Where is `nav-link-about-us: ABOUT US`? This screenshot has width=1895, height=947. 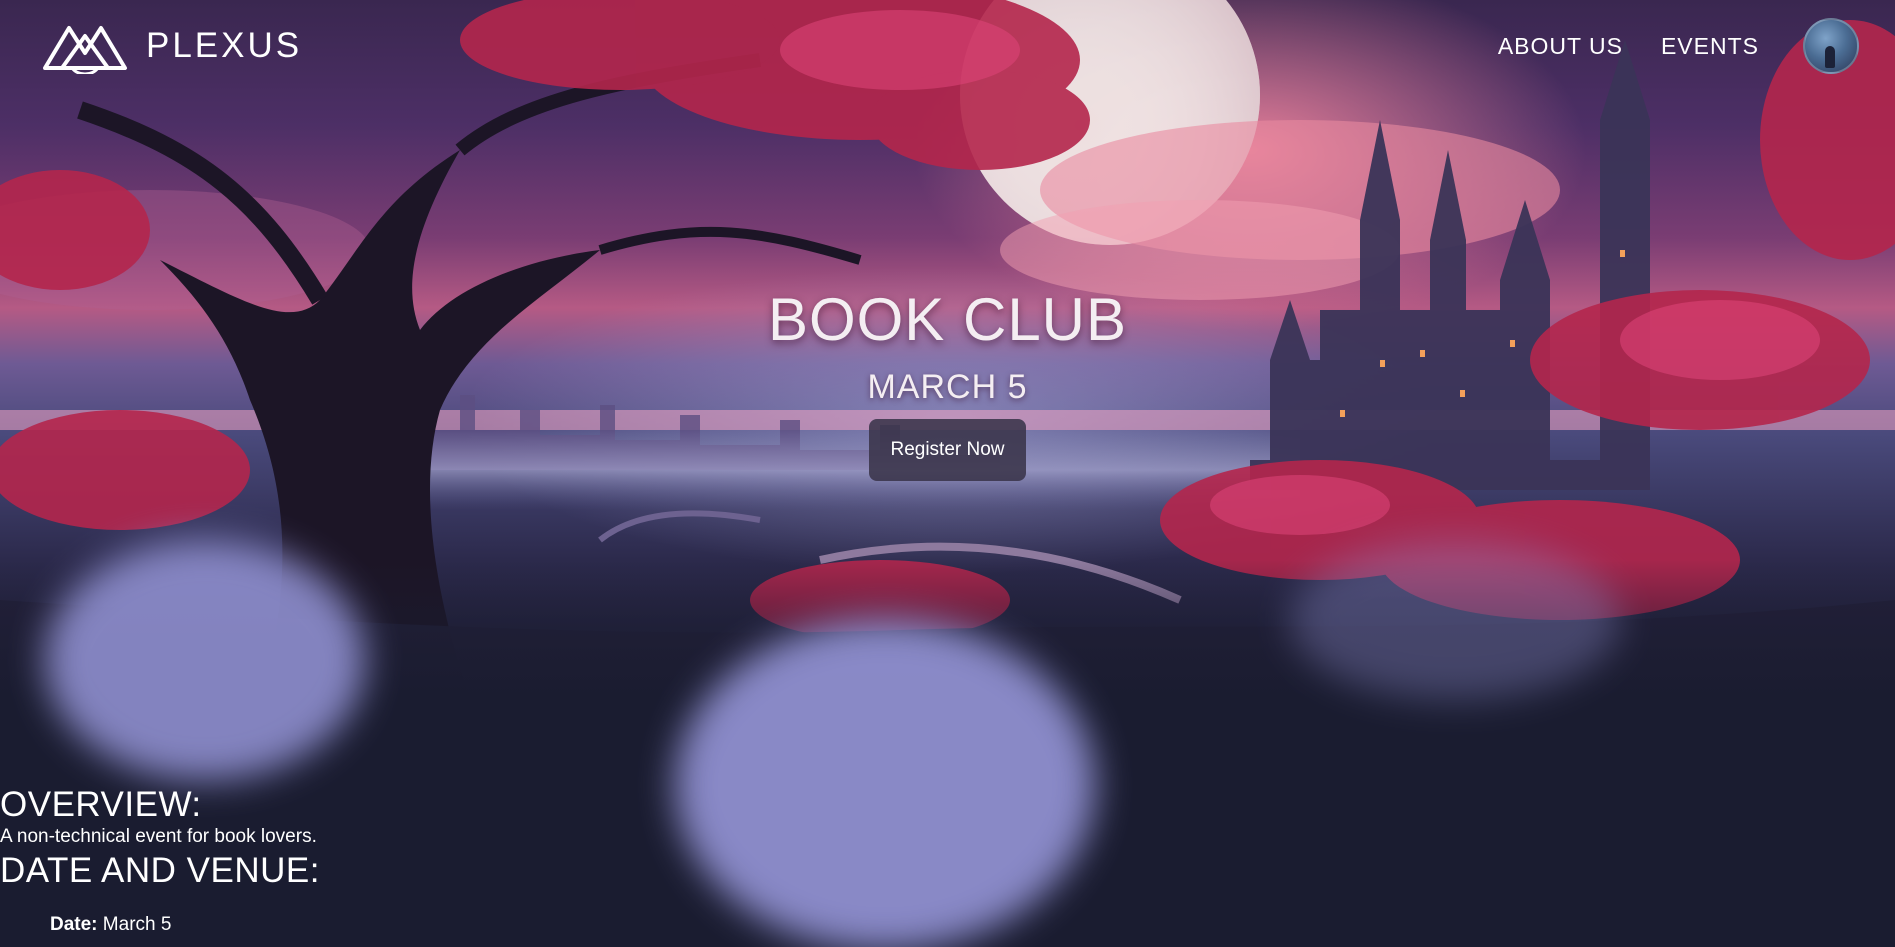 nav-link-about-us: ABOUT US is located at coordinates (1560, 46).